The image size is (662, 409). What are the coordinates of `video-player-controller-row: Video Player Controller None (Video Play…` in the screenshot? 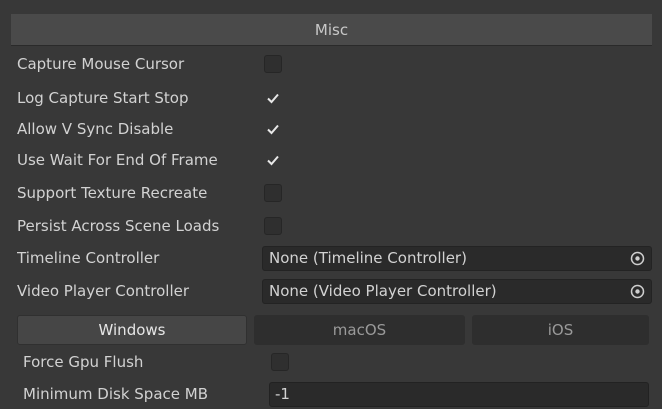 It's located at (331, 291).